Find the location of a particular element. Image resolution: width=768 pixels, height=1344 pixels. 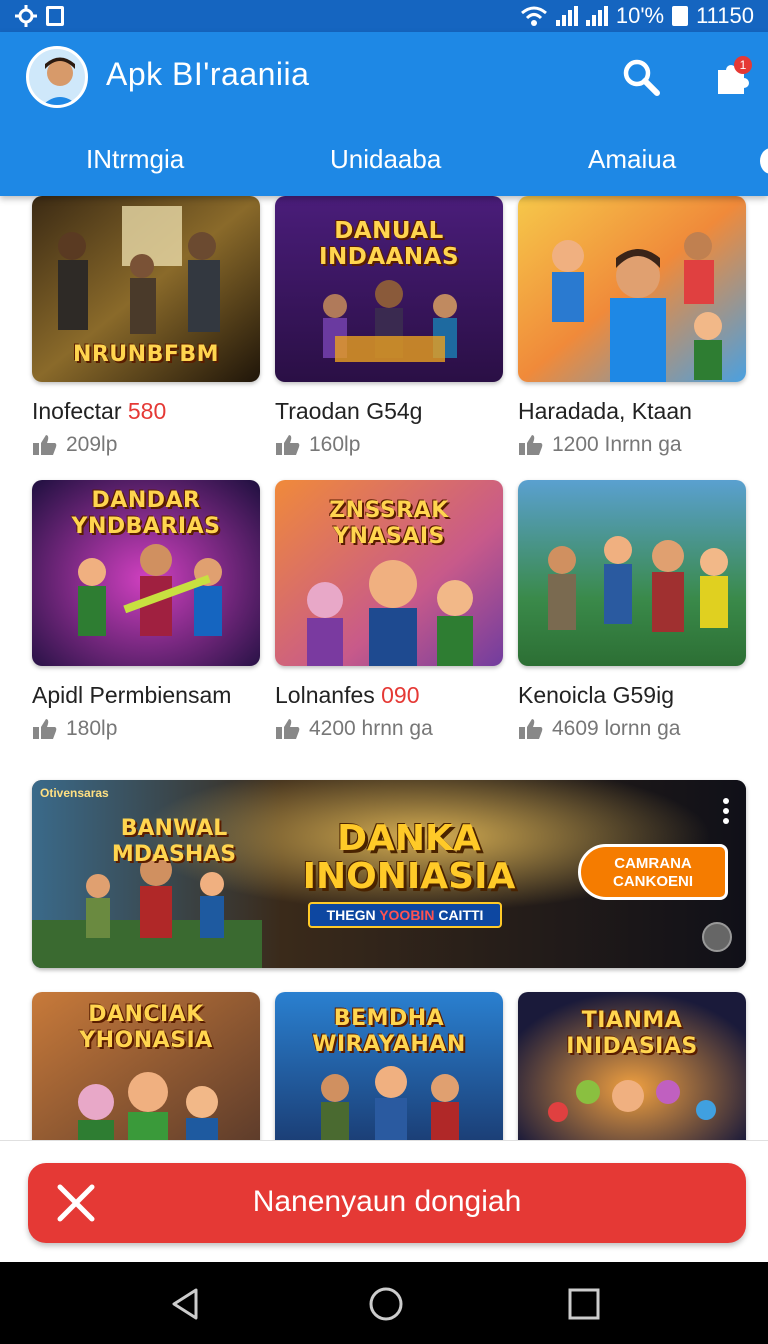

tab-3: Amaiua is located at coordinates (632, 159).